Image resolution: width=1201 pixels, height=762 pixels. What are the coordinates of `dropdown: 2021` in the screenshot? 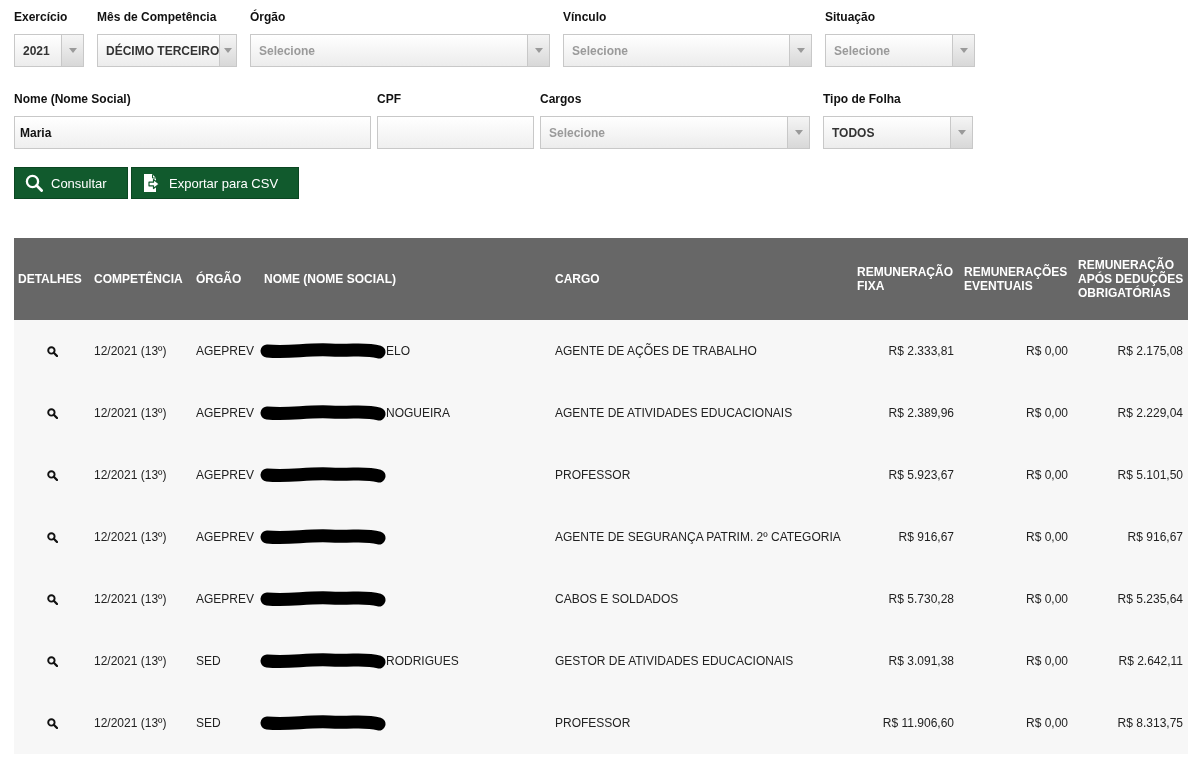 It's located at (49, 50).